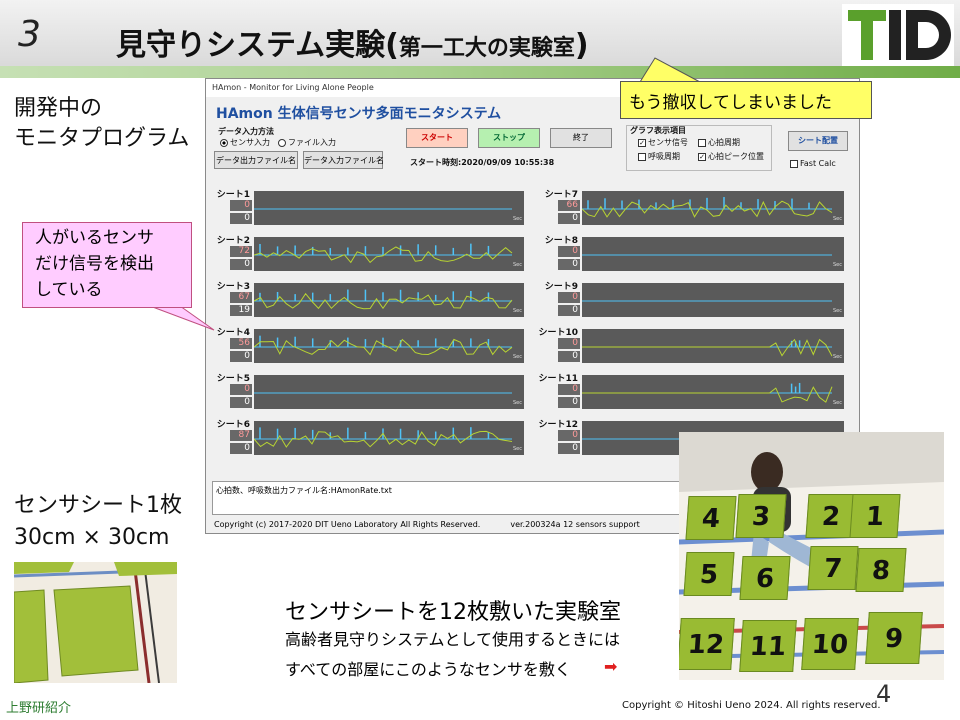 The width and height of the screenshot is (960, 720). What do you see at coordinates (875, 516) in the screenshot?
I see `sensor-pad: 1` at bounding box center [875, 516].